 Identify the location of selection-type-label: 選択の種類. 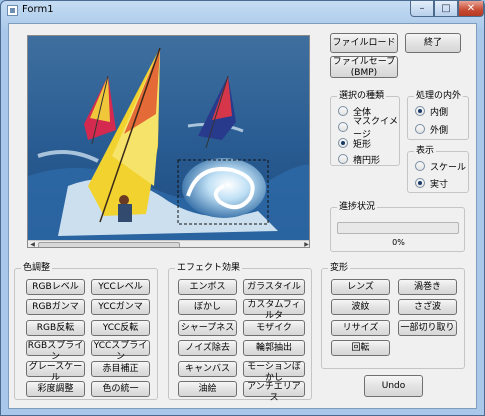
(362, 96).